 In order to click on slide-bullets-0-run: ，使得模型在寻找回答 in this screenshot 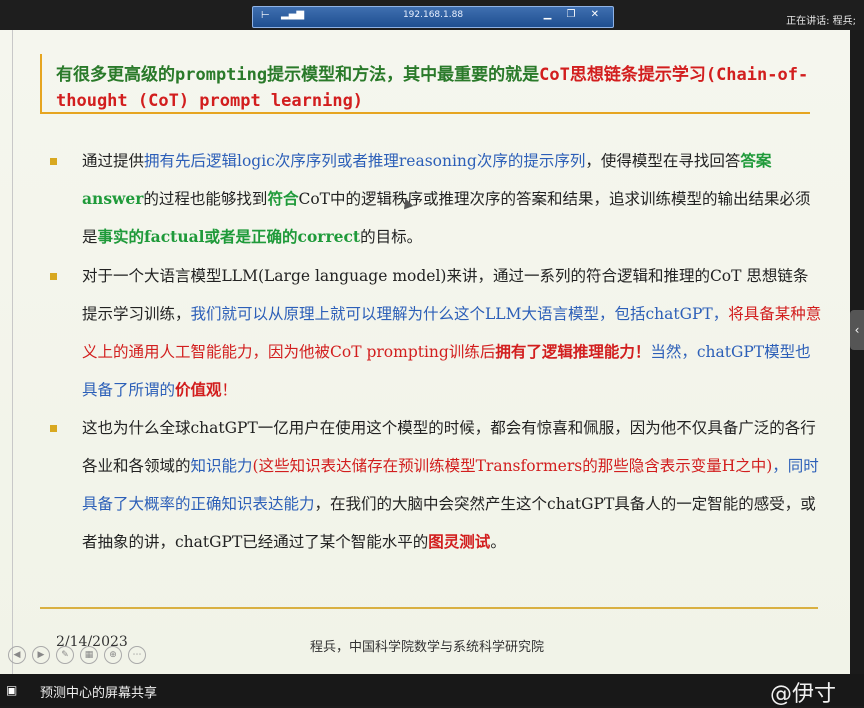, I will do `click(663, 161)`.